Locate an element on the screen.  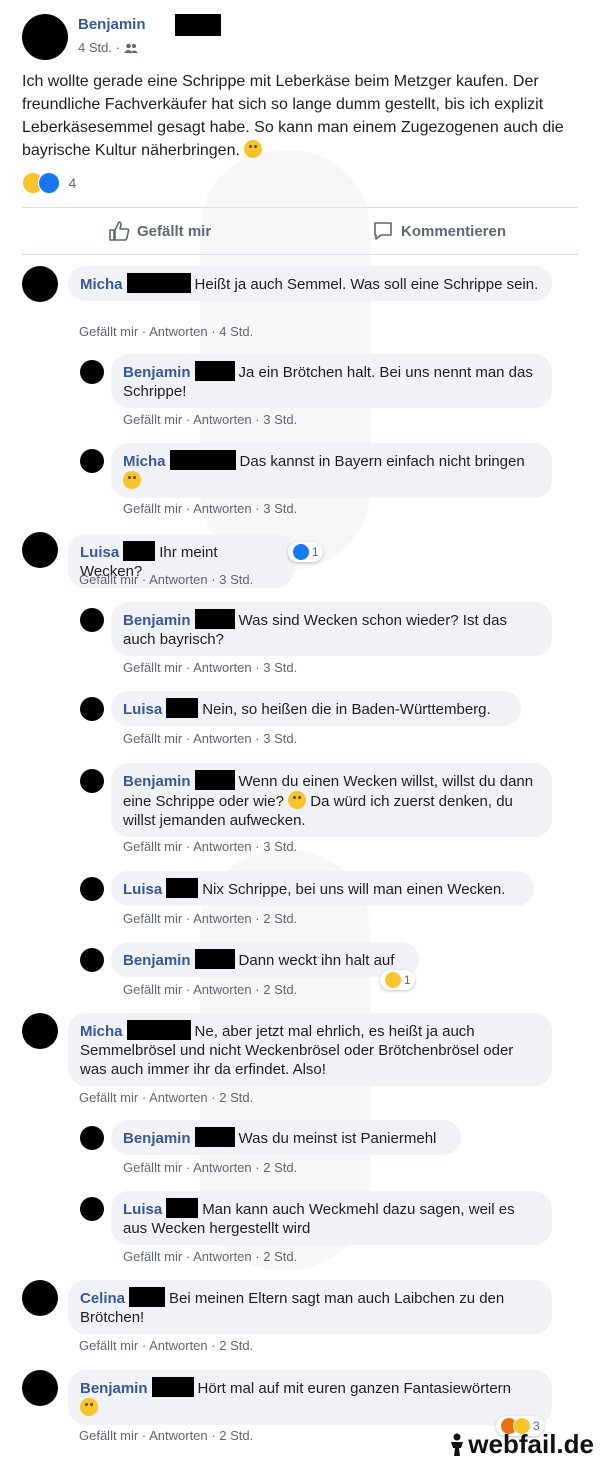
post-time: 4 Std. · is located at coordinates (99, 47).